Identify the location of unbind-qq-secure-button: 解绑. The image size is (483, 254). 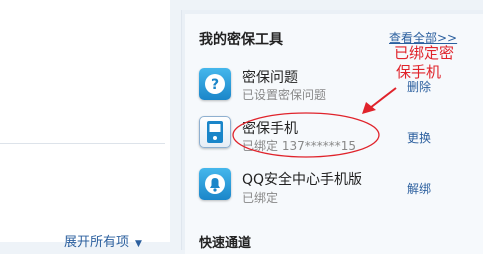
(419, 188).